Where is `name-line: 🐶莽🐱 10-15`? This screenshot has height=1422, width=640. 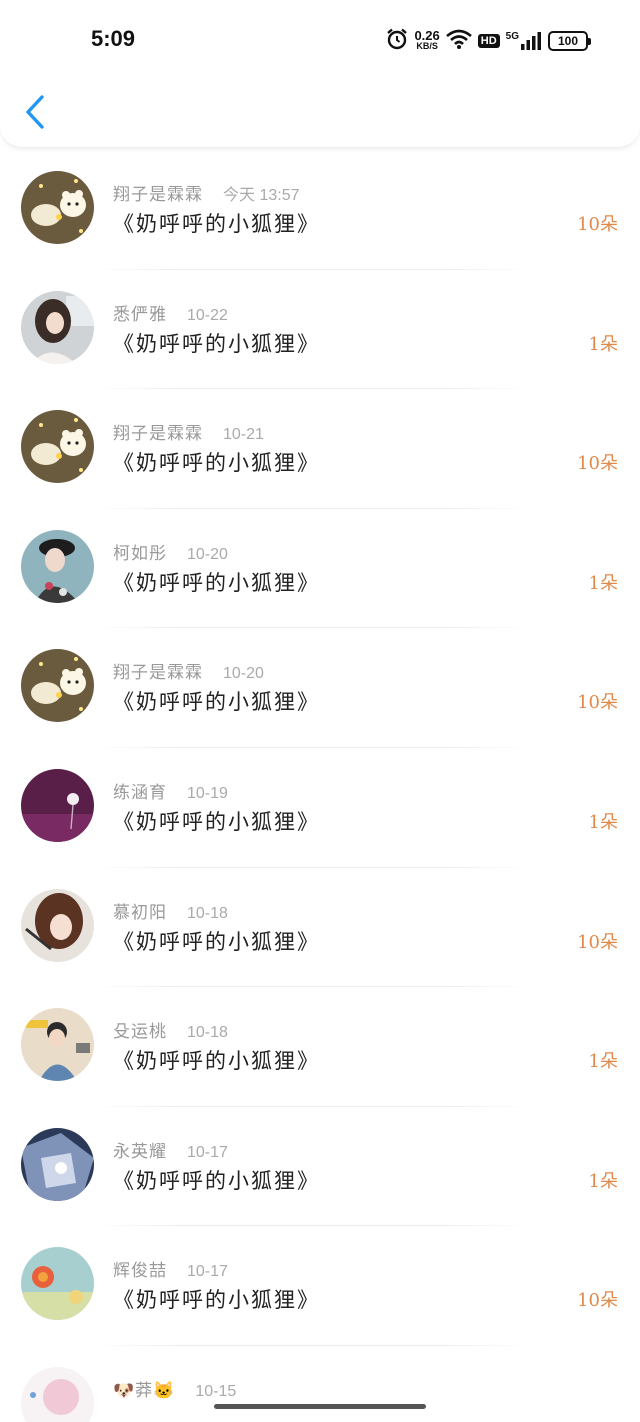
name-line: 🐶莽🐱 10-15 is located at coordinates (174, 1388).